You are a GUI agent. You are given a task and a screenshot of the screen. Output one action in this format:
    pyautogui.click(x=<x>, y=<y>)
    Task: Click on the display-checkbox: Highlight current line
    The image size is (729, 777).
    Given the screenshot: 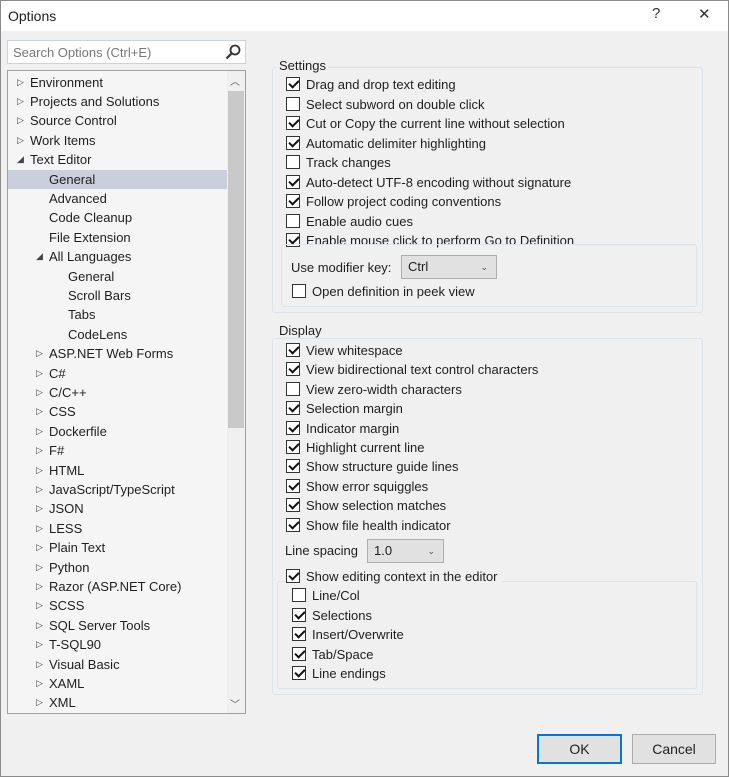 What is the action you would take?
    pyautogui.click(x=355, y=448)
    